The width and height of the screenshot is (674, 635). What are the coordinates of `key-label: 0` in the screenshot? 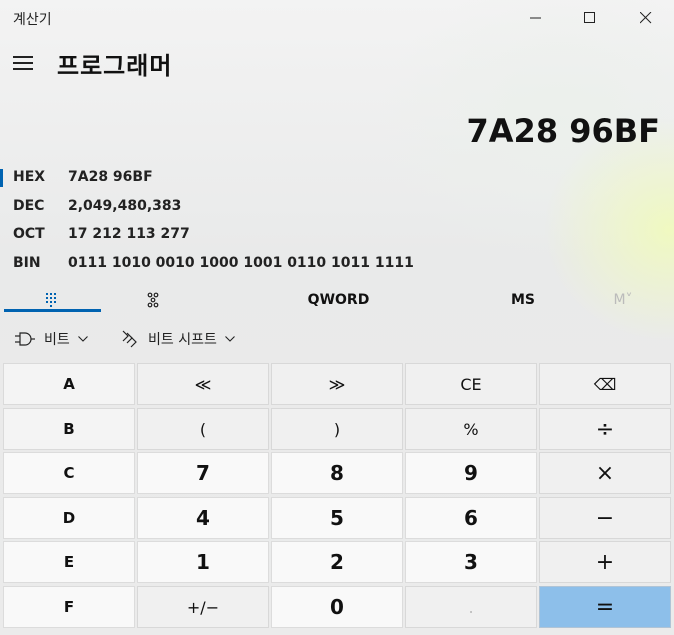 It's located at (337, 607).